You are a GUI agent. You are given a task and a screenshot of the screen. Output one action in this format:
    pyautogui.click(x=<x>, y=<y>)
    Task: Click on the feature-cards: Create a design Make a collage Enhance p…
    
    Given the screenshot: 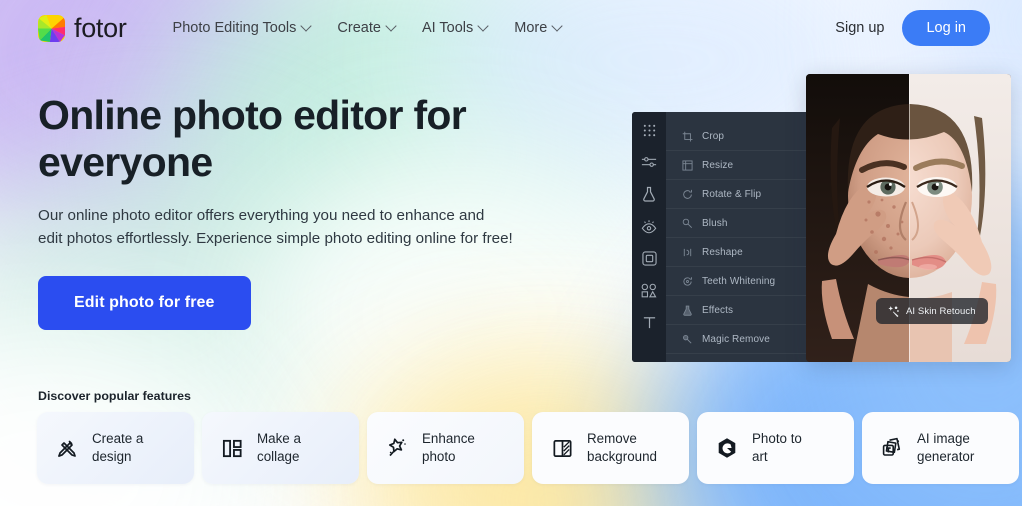 What is the action you would take?
    pyautogui.click(x=528, y=448)
    